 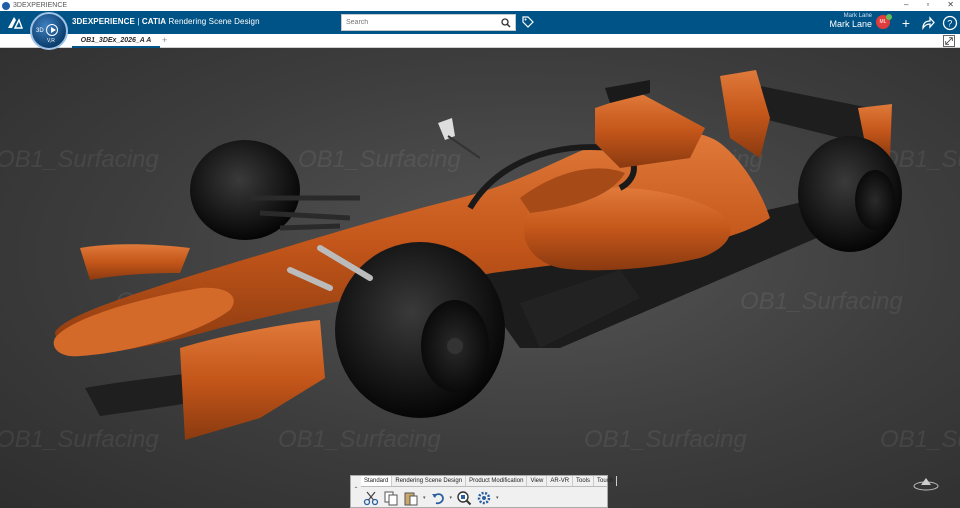 What do you see at coordinates (906, 4) in the screenshot?
I see `minimize-button: ‒` at bounding box center [906, 4].